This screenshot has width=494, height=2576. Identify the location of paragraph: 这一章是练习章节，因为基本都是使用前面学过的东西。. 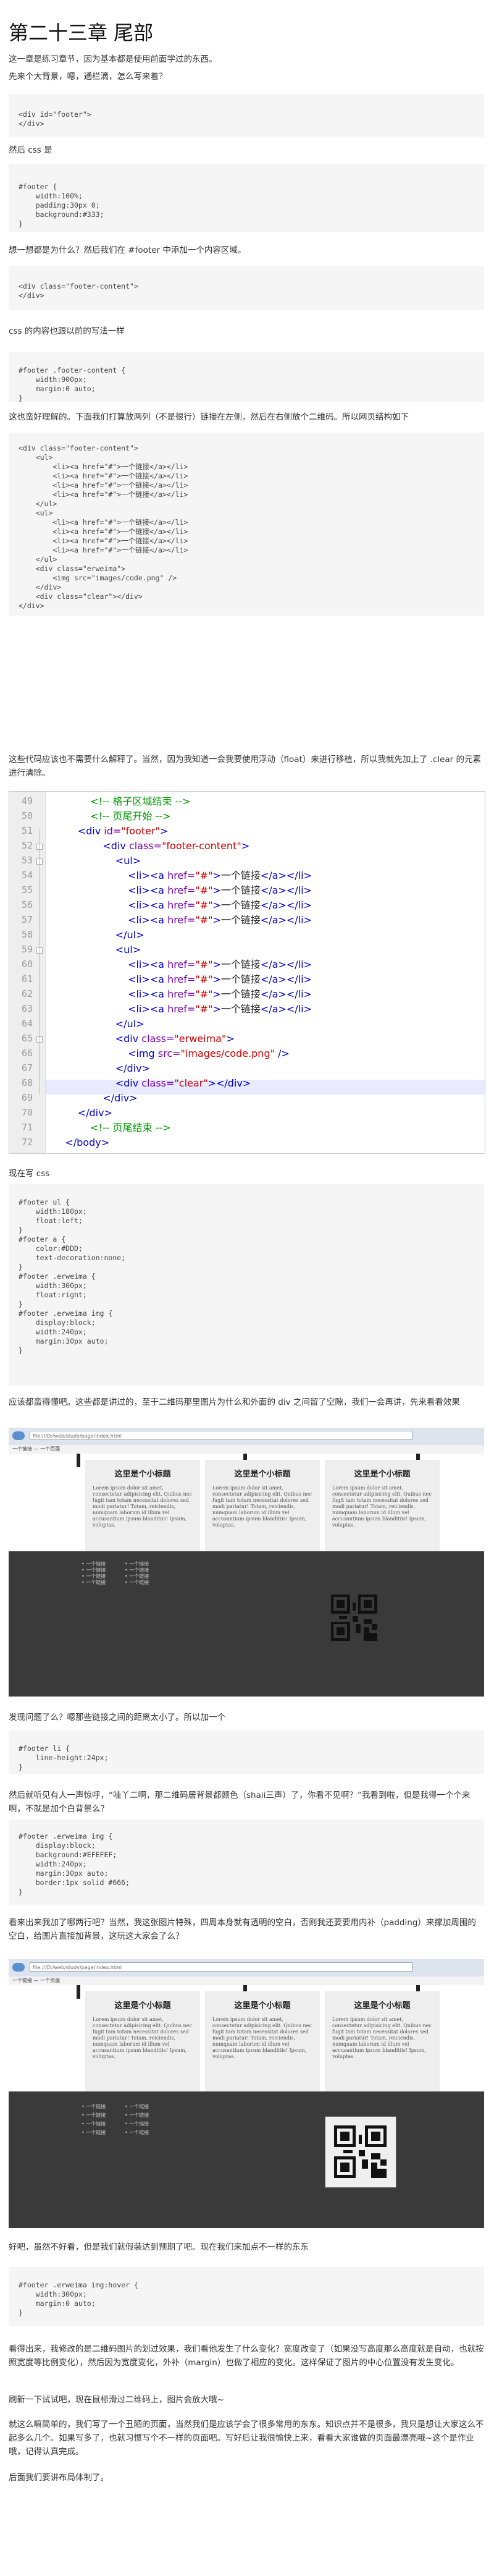
(113, 59).